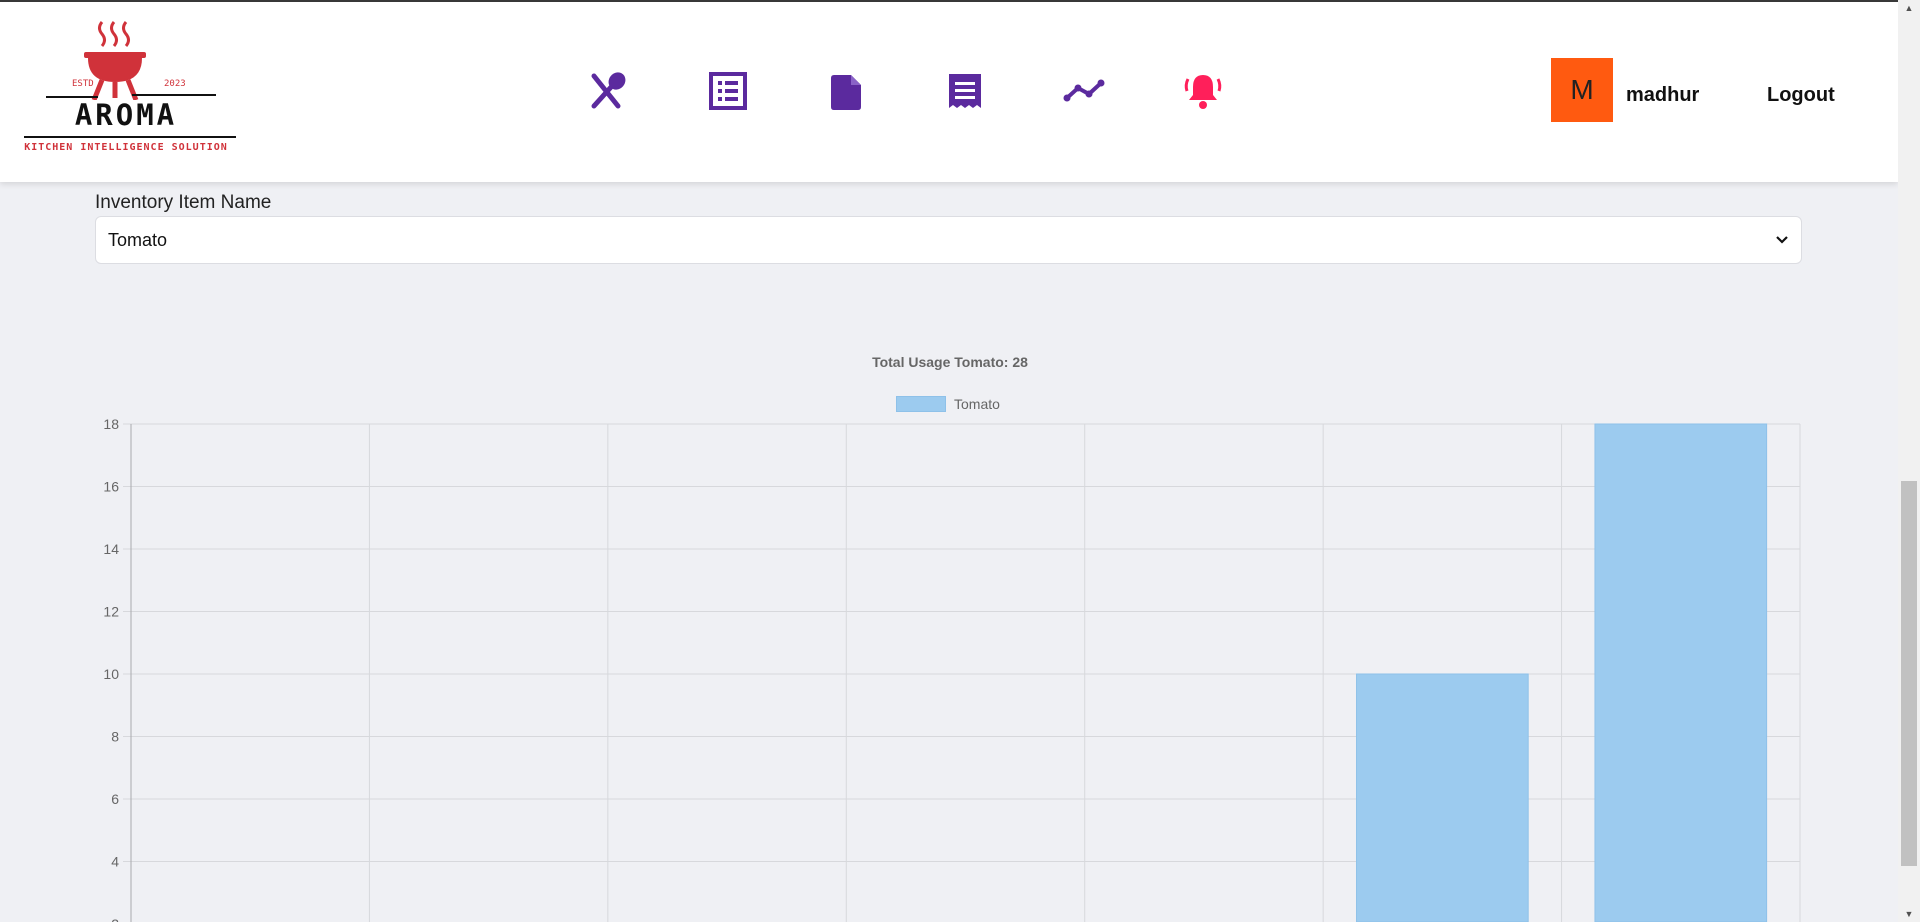 The width and height of the screenshot is (1920, 922). What do you see at coordinates (111, 487) in the screenshot?
I see `y-tick-label: 16` at bounding box center [111, 487].